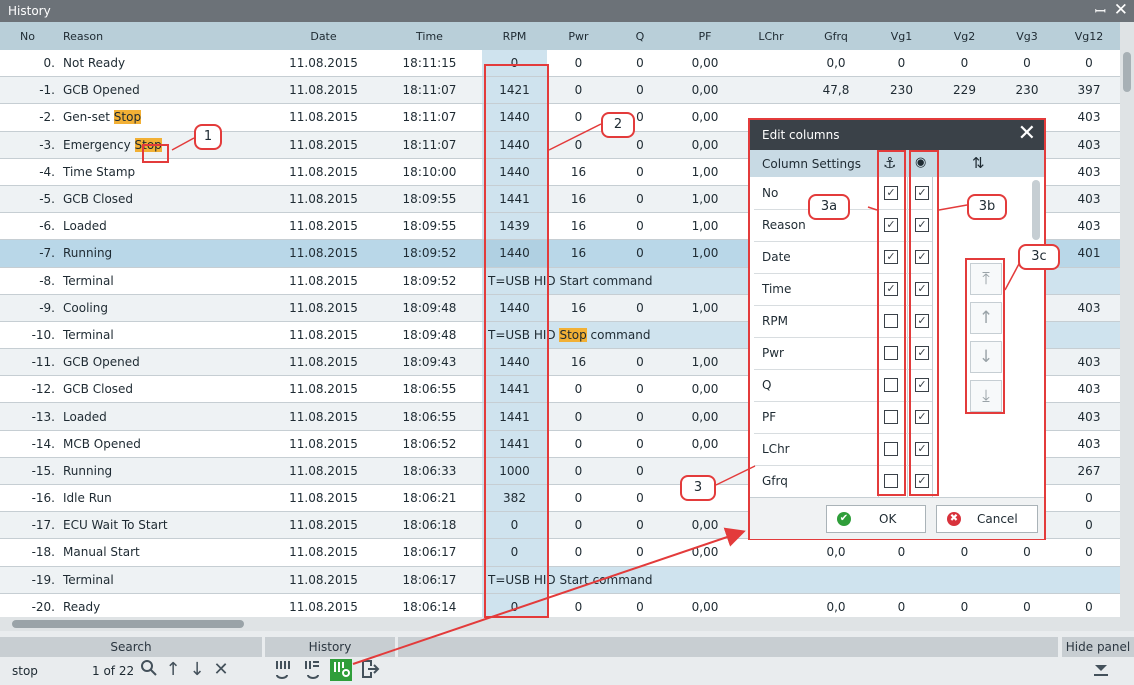 The width and height of the screenshot is (1134, 685). What do you see at coordinates (578, 36) in the screenshot?
I see `column-header-pwr: Pwr` at bounding box center [578, 36].